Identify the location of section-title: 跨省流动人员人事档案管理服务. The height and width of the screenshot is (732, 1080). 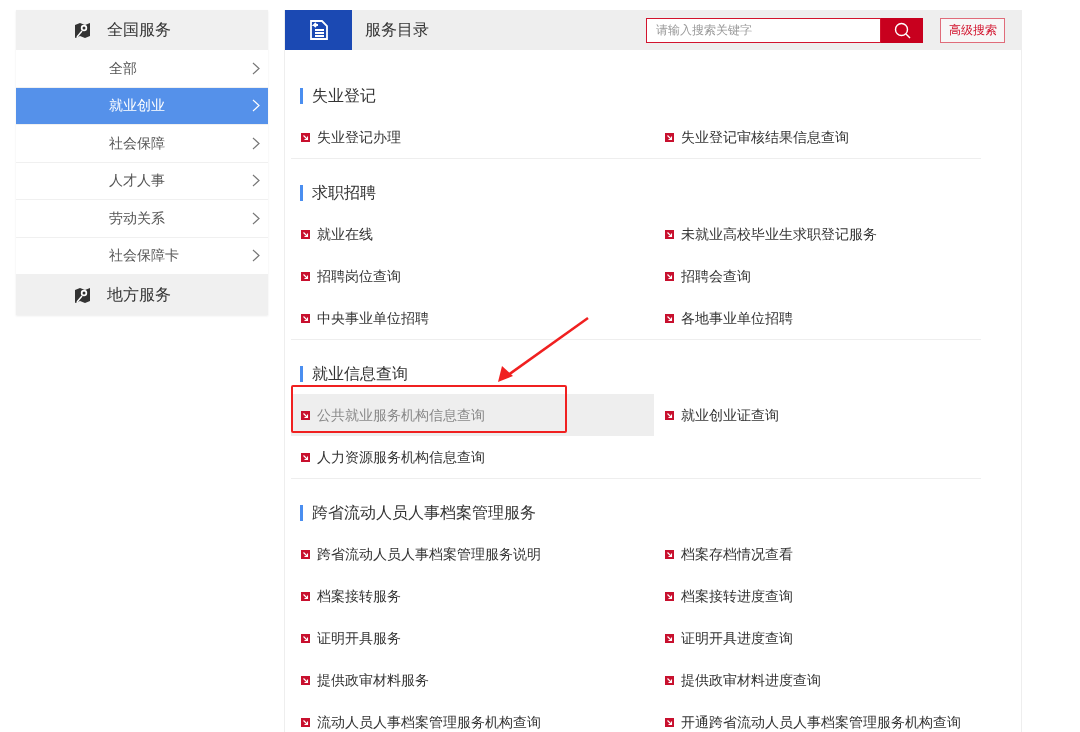
(424, 513).